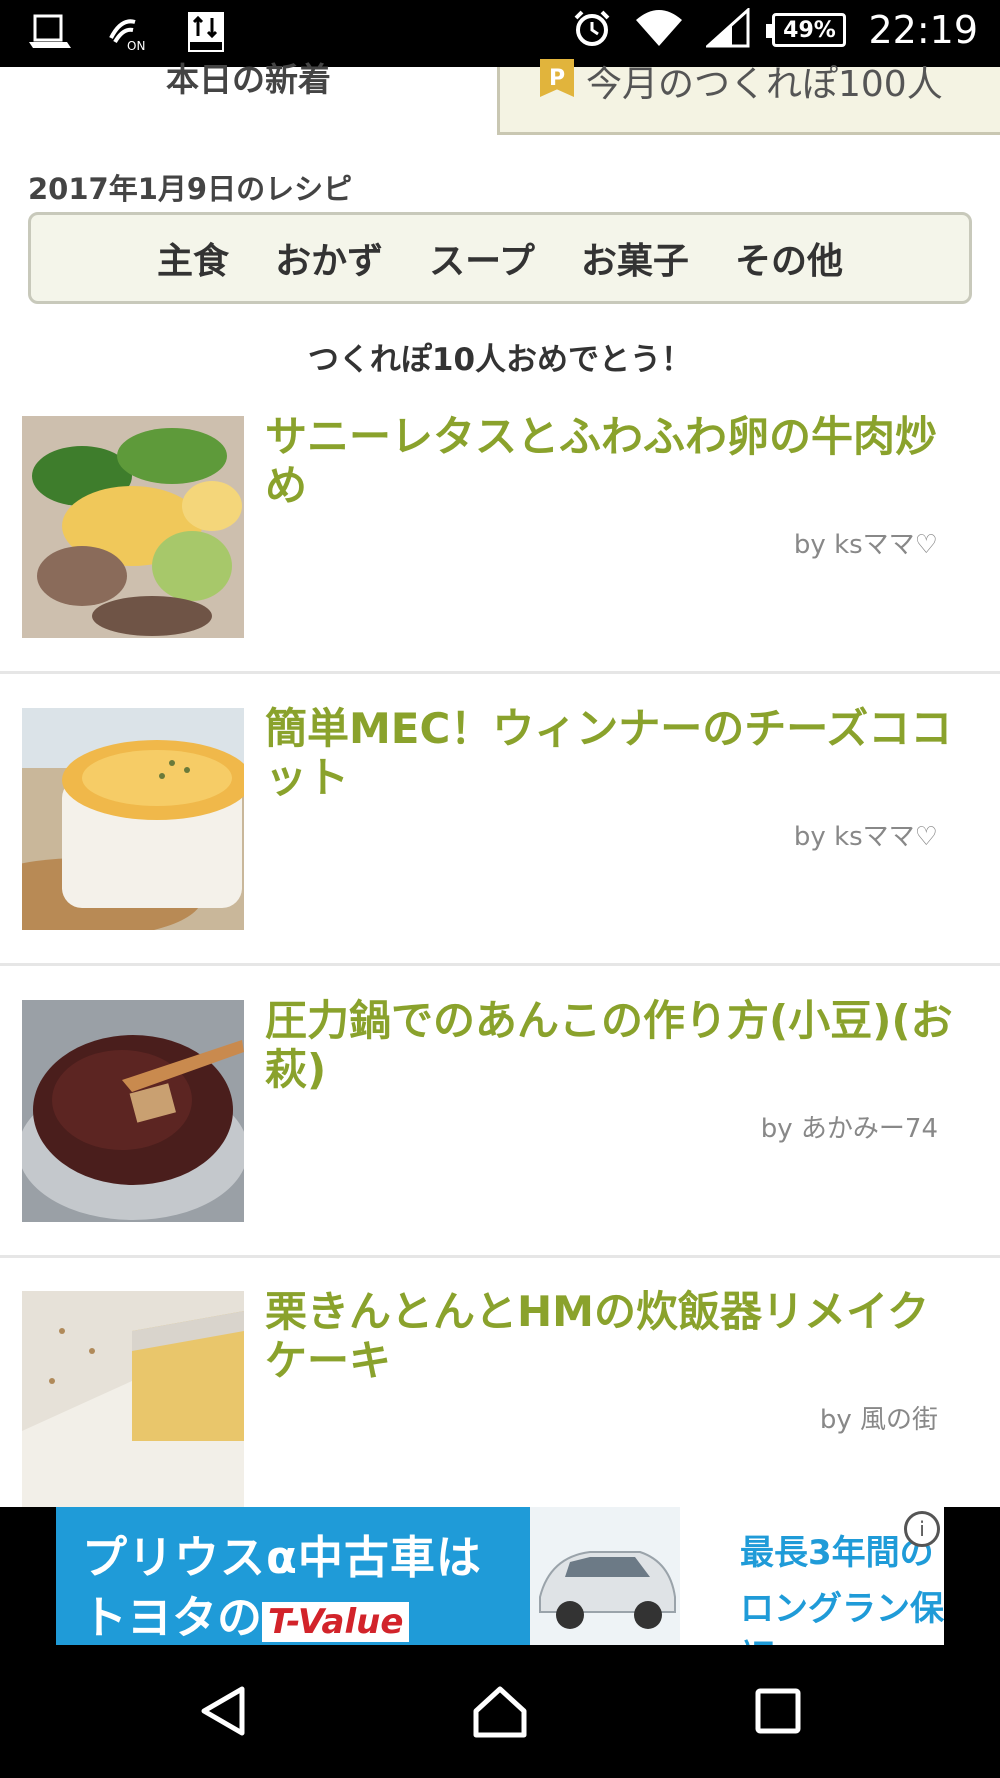 The image size is (1000, 1778). What do you see at coordinates (557, 78) in the screenshot?
I see `point-badge-icon: P` at bounding box center [557, 78].